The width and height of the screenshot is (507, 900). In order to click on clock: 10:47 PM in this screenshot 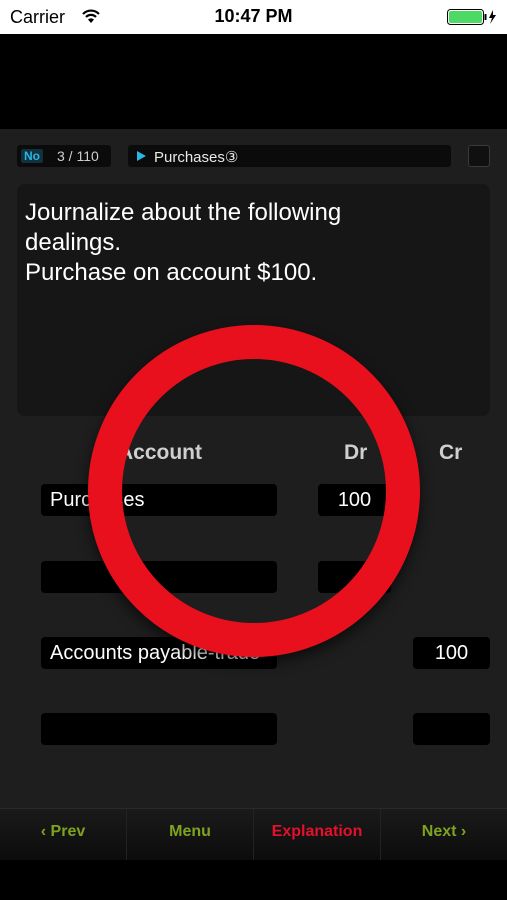, I will do `click(253, 16)`.